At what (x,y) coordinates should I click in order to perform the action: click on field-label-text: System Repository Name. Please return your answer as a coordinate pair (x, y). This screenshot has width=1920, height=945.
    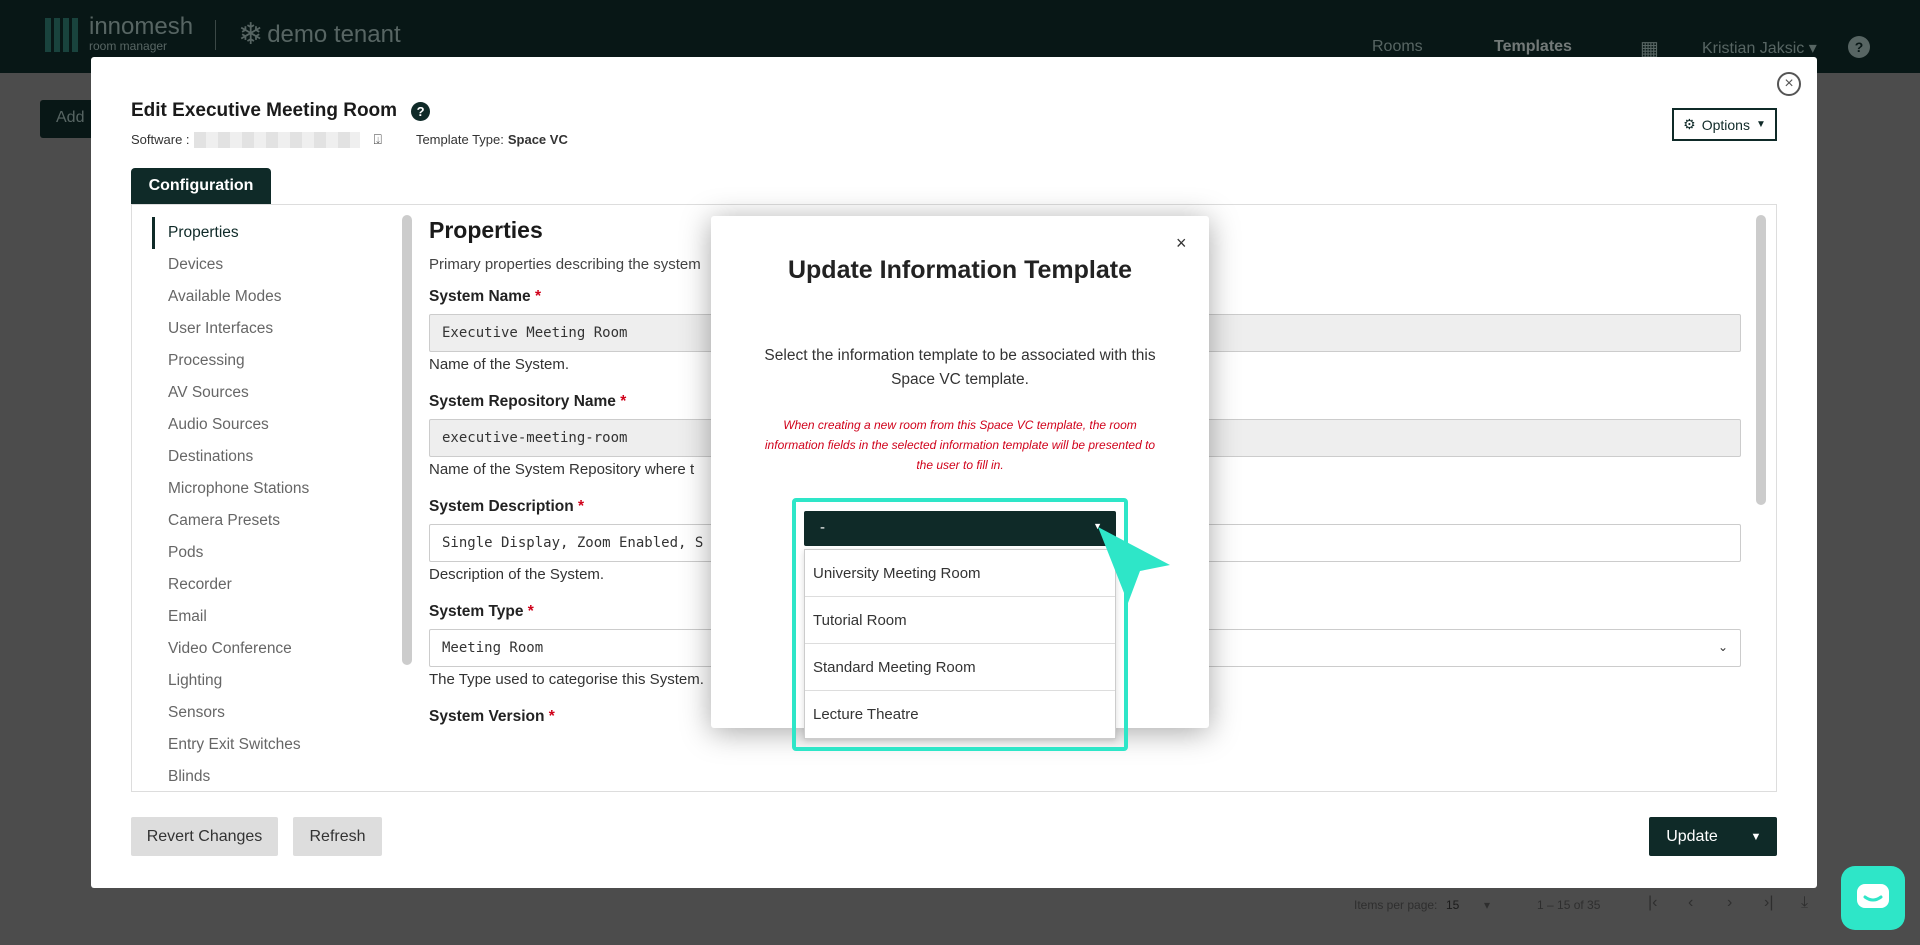
    Looking at the image, I should click on (522, 401).